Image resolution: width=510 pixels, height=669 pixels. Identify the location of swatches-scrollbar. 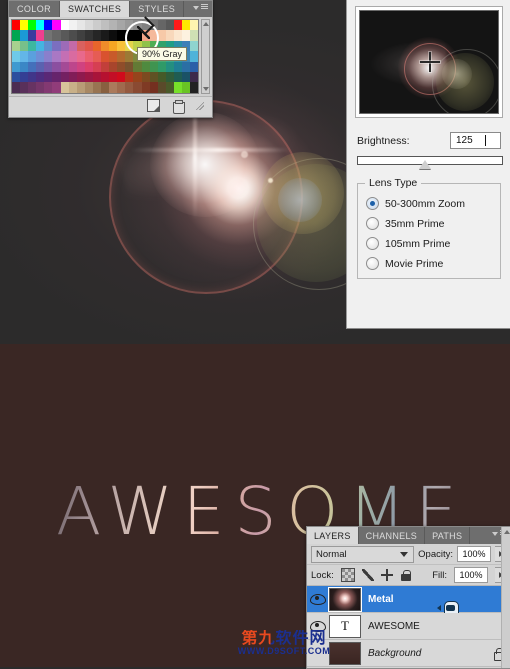
(205, 56).